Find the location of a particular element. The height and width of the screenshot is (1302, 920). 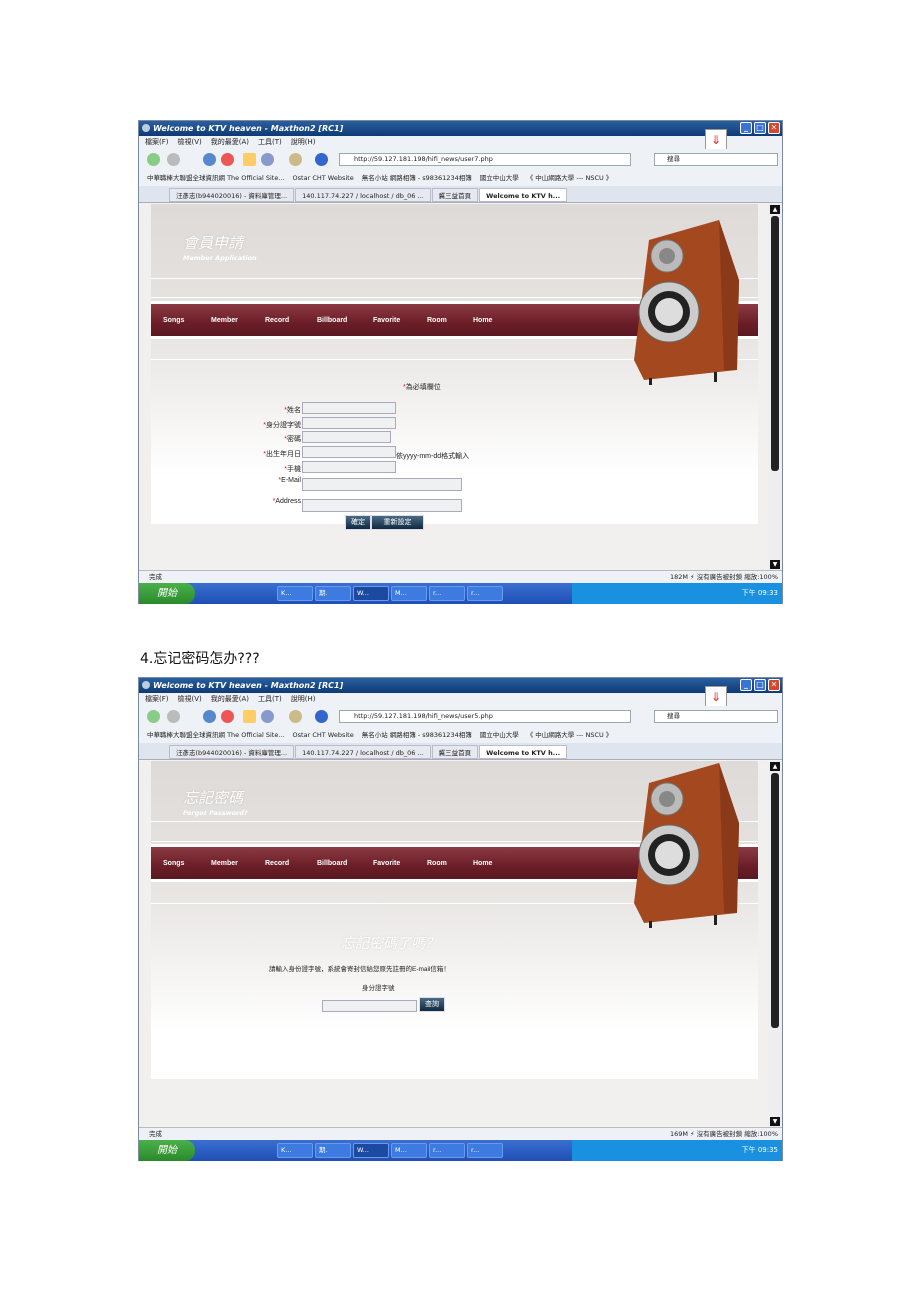

email-input is located at coordinates (382, 484).